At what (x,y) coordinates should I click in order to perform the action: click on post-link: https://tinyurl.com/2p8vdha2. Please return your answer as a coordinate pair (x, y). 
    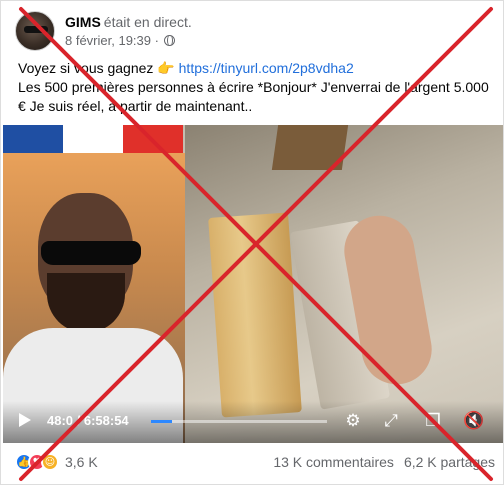
    Looking at the image, I should click on (266, 68).